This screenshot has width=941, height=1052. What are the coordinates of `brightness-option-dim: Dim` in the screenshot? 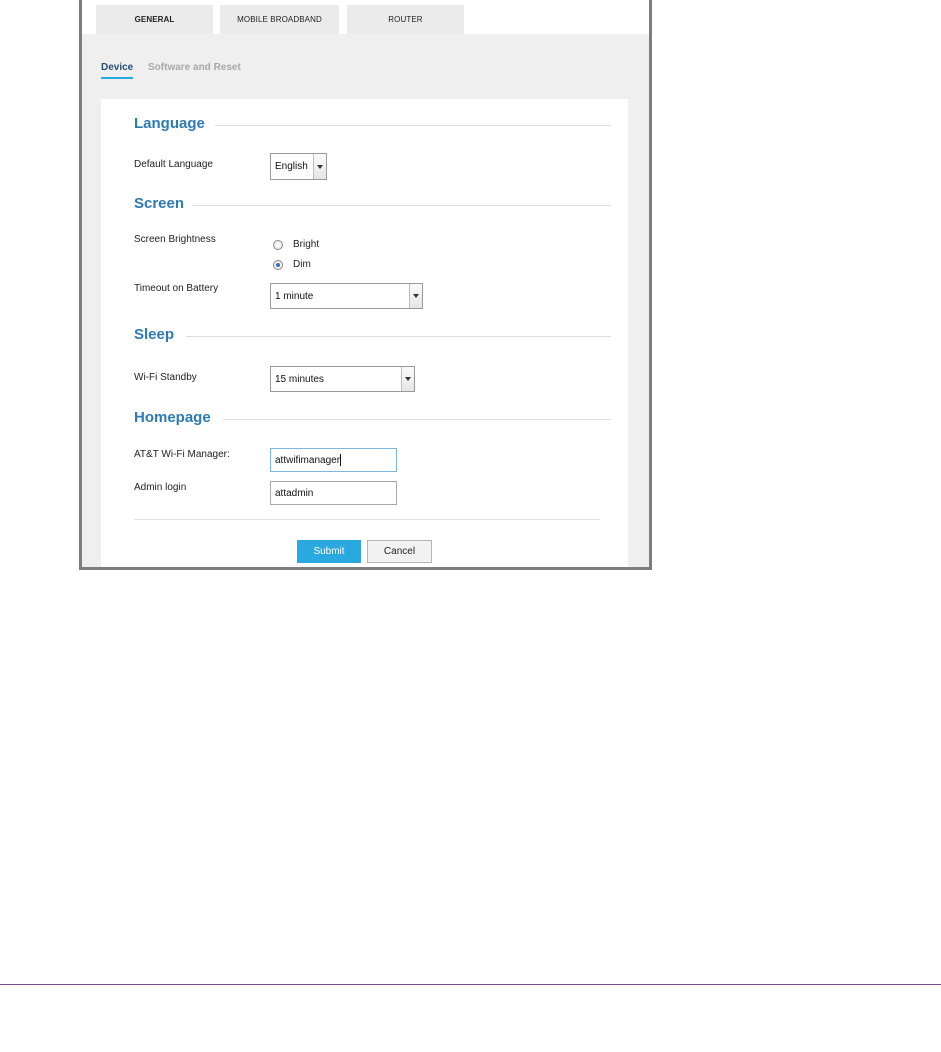 It's located at (292, 264).